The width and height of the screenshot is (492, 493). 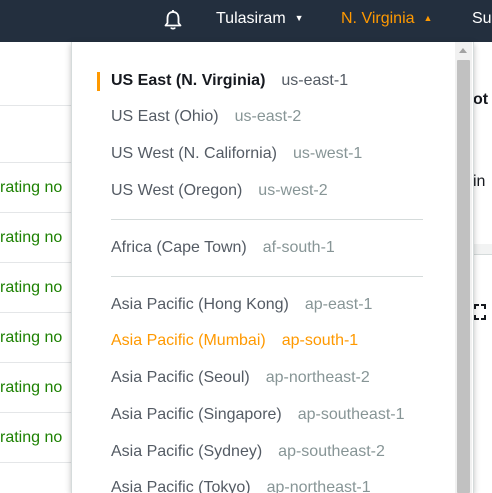 I want to click on top-navigation-bar: Tulasiram ▼ N. Virginia ▲ Su, so click(x=246, y=21).